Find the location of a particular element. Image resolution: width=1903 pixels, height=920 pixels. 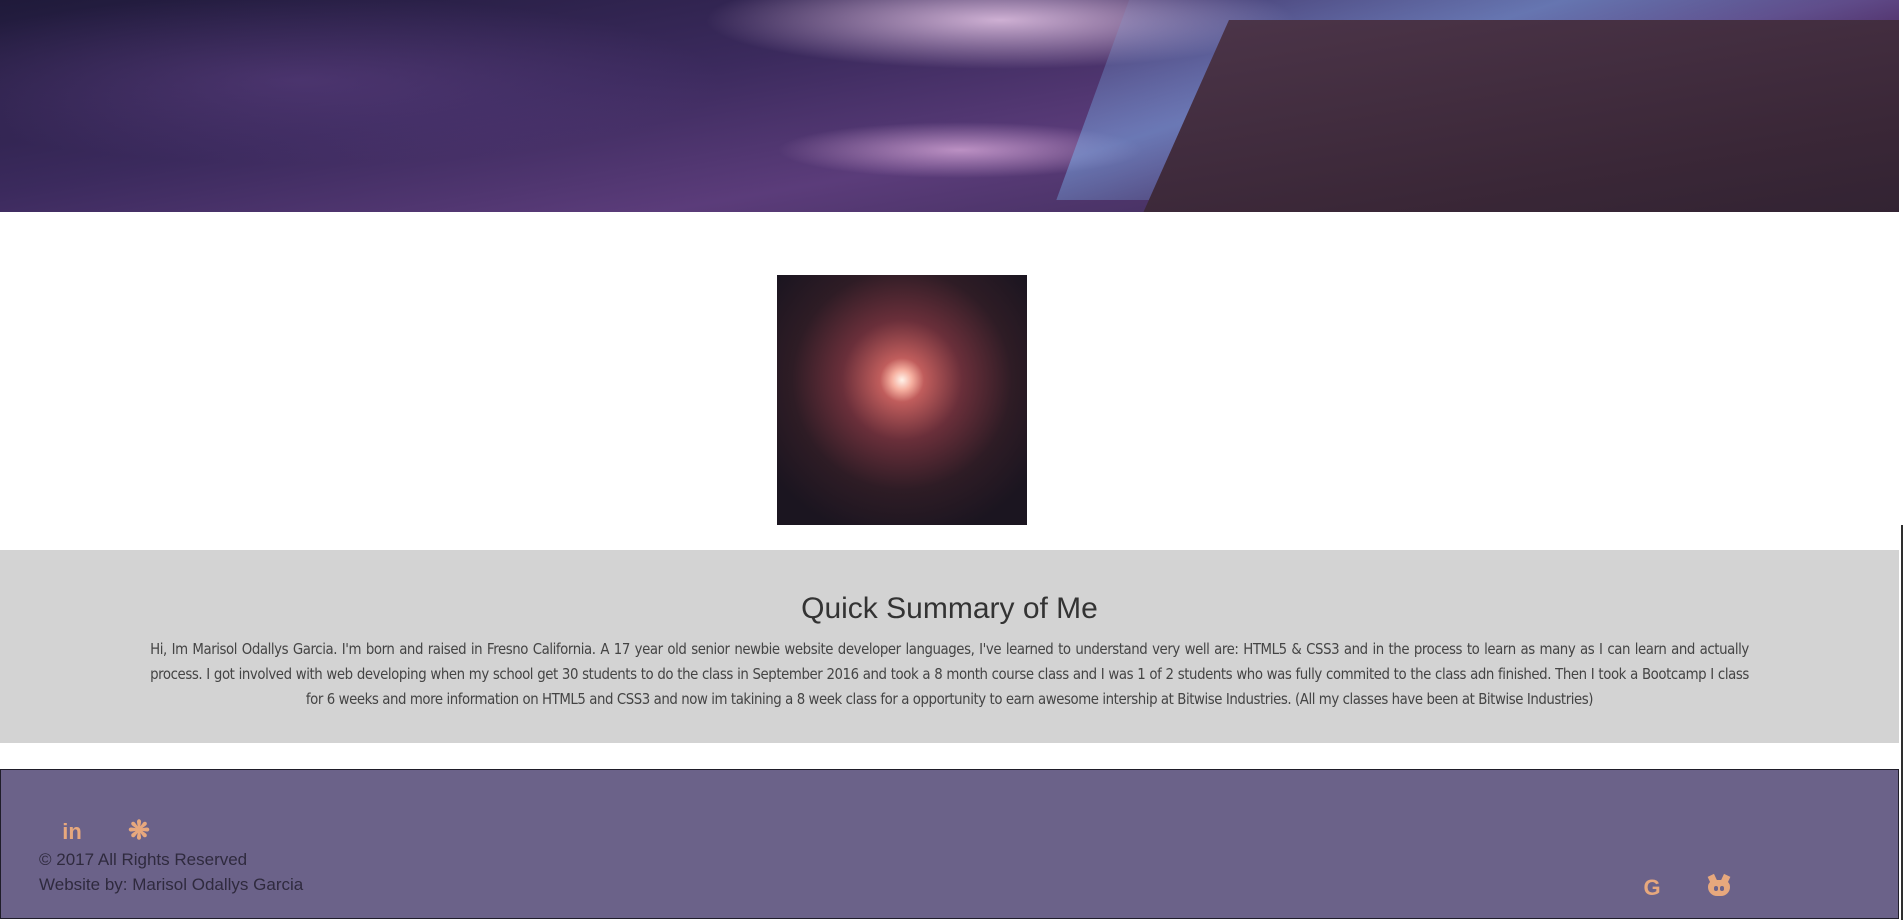

profile-image is located at coordinates (902, 400).